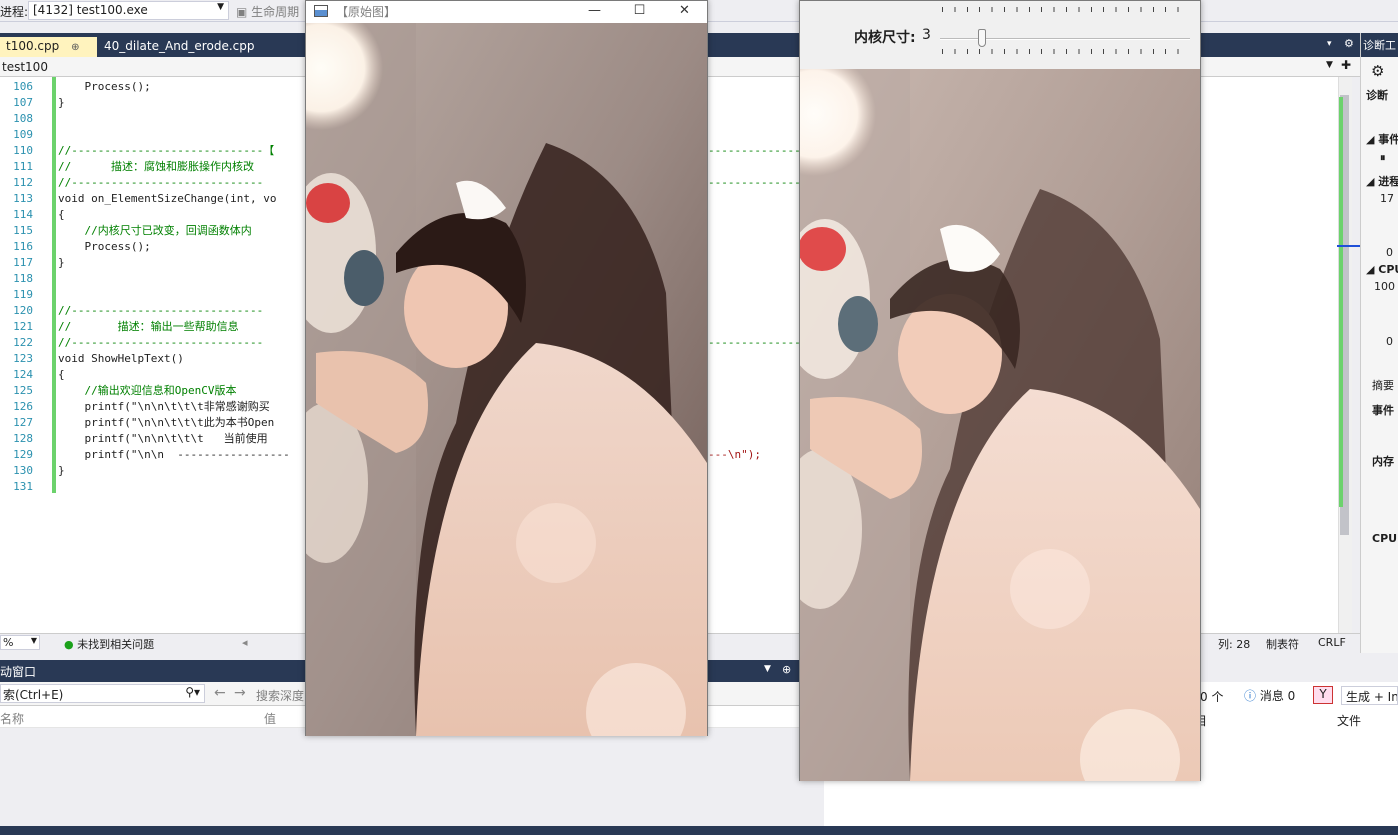  What do you see at coordinates (1066, 51) in the screenshot?
I see `trackbar-ticks` at bounding box center [1066, 51].